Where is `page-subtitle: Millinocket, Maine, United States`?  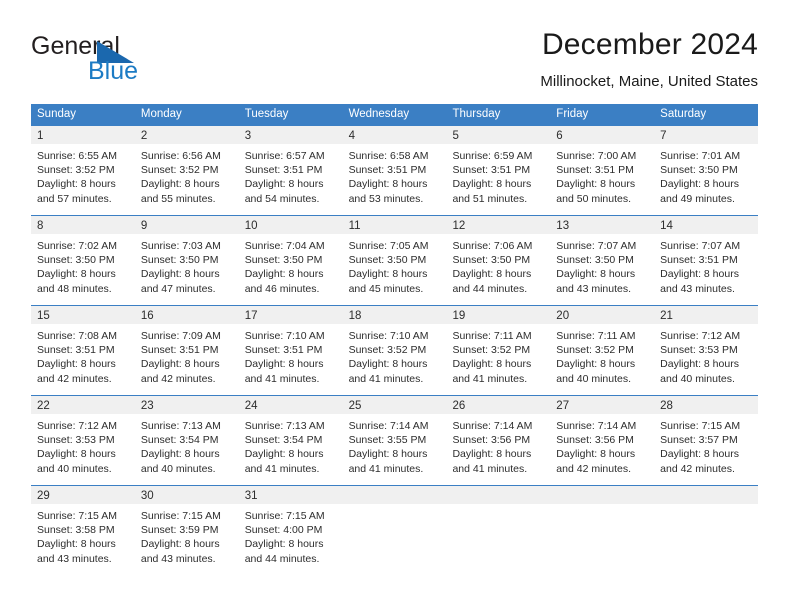 page-subtitle: Millinocket, Maine, United States is located at coordinates (649, 81).